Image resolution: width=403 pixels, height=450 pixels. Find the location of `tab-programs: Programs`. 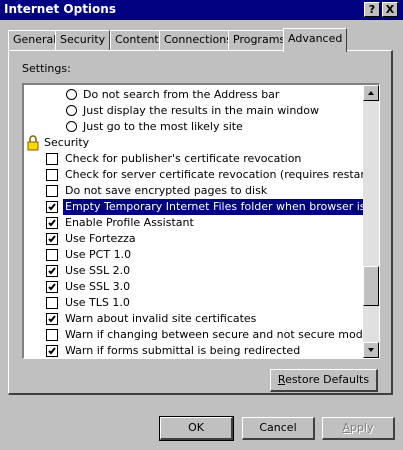

tab-programs: Programs is located at coordinates (259, 40).